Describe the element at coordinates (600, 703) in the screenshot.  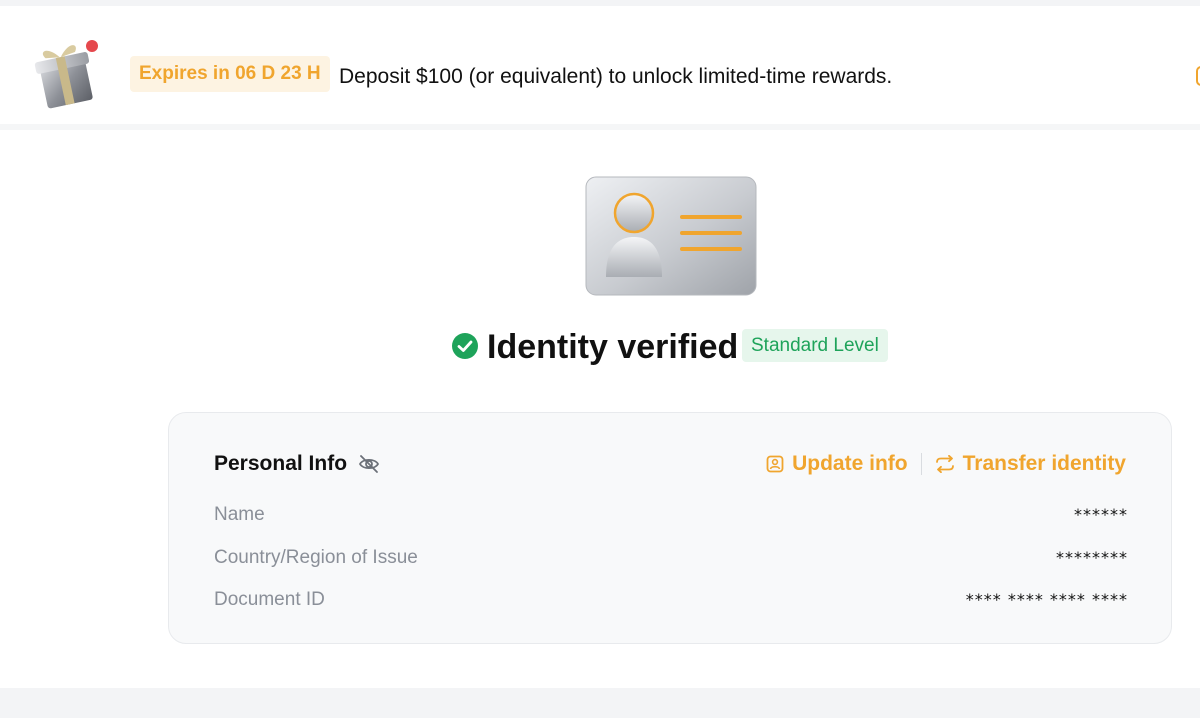
I see `bottom-divider` at that location.